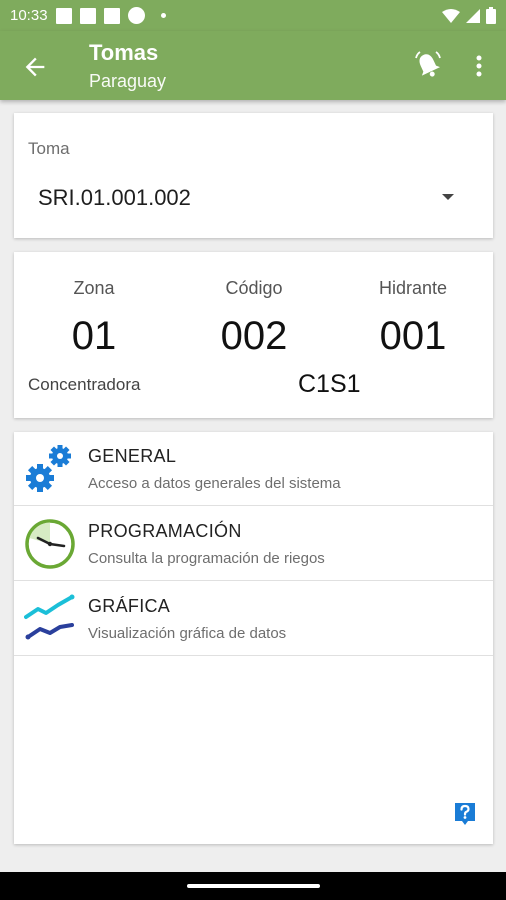  I want to click on menu-item-title: GENERAL, so click(132, 456).